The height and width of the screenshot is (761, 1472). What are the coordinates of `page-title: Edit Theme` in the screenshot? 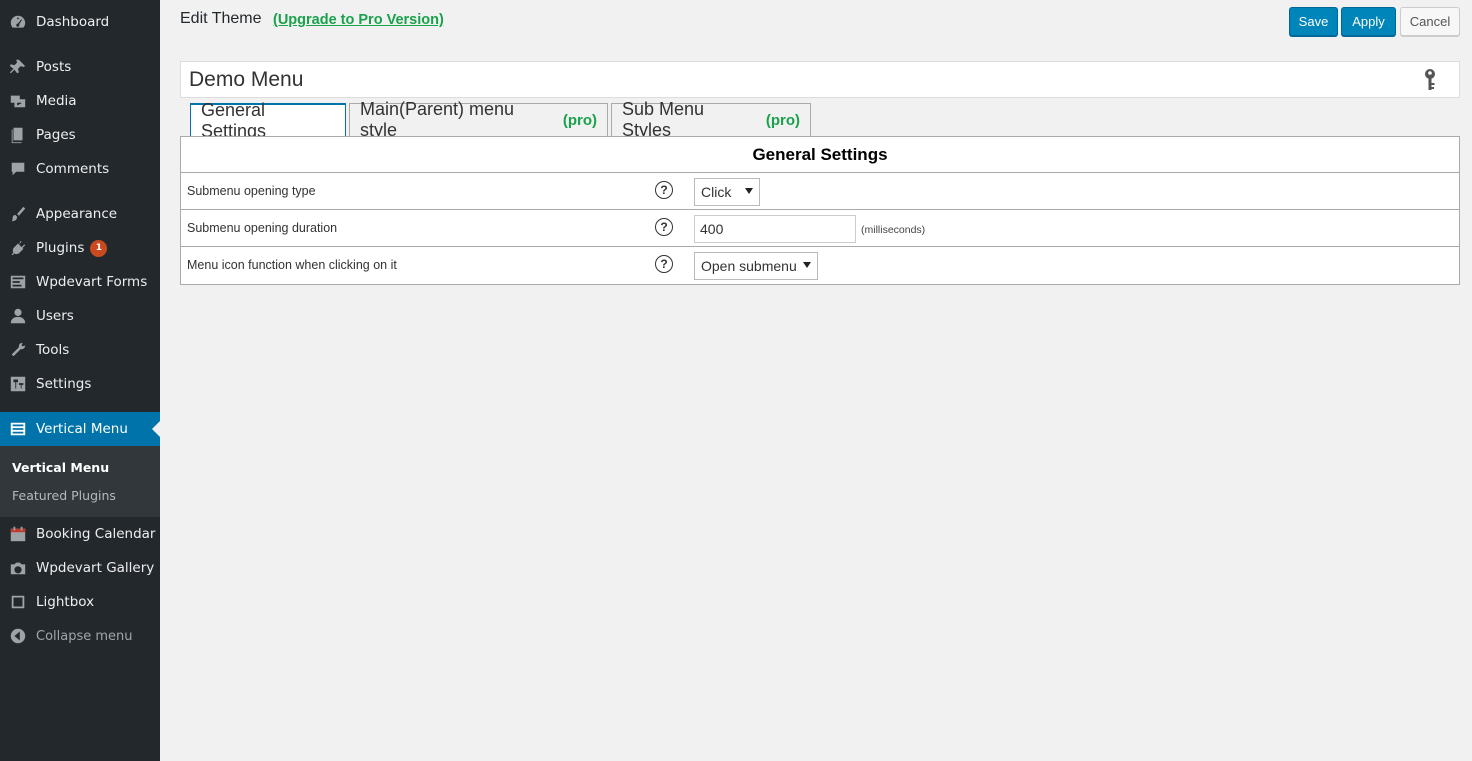 It's located at (221, 18).